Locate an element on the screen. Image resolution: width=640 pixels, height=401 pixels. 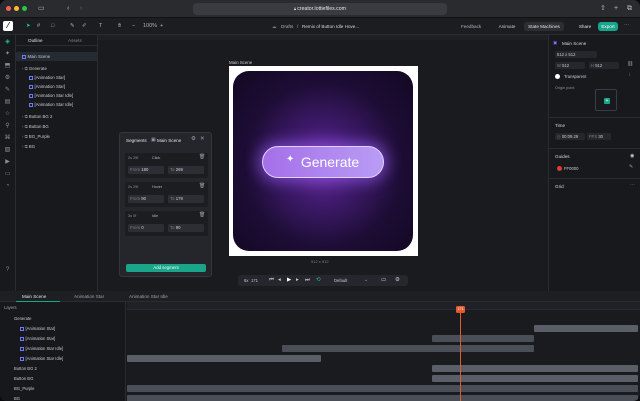
image-icon: ▨ is located at coordinates (7, 150).